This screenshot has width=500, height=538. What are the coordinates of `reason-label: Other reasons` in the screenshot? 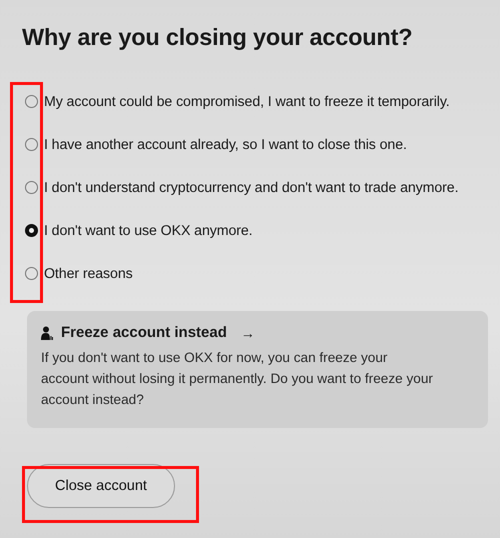 It's located at (88, 274).